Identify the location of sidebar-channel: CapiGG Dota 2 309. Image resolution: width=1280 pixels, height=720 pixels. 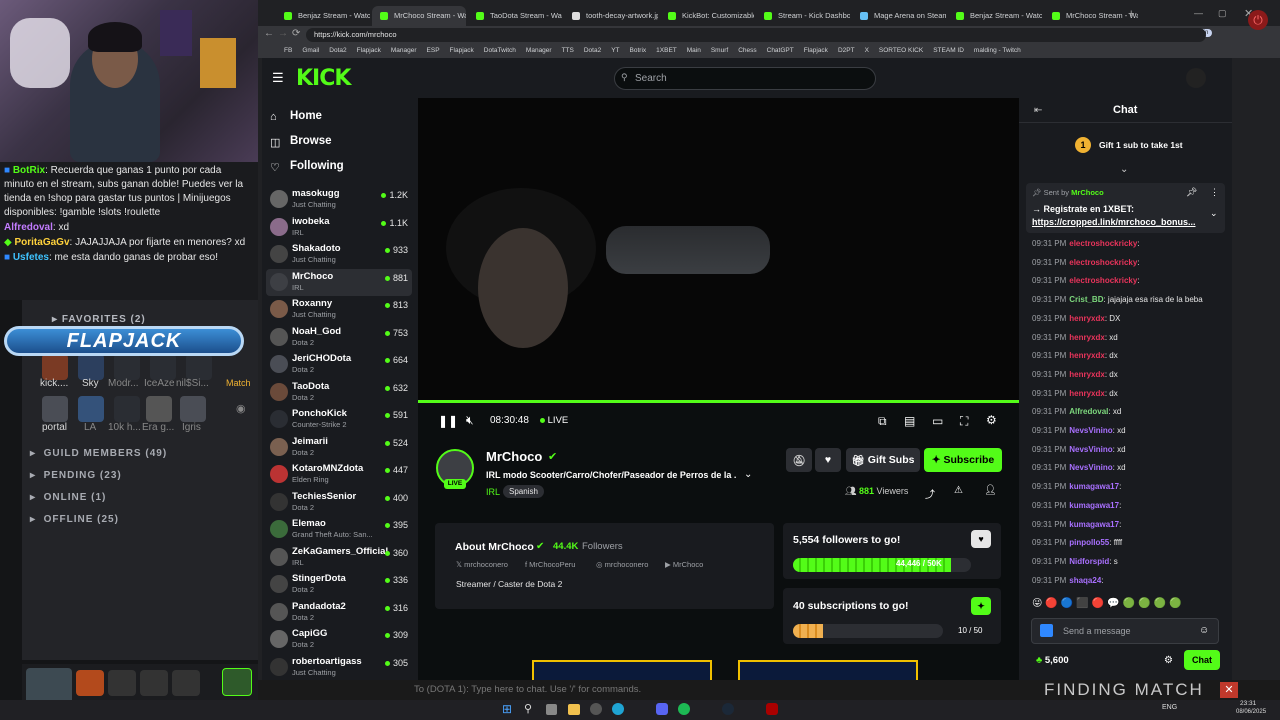
(339, 639).